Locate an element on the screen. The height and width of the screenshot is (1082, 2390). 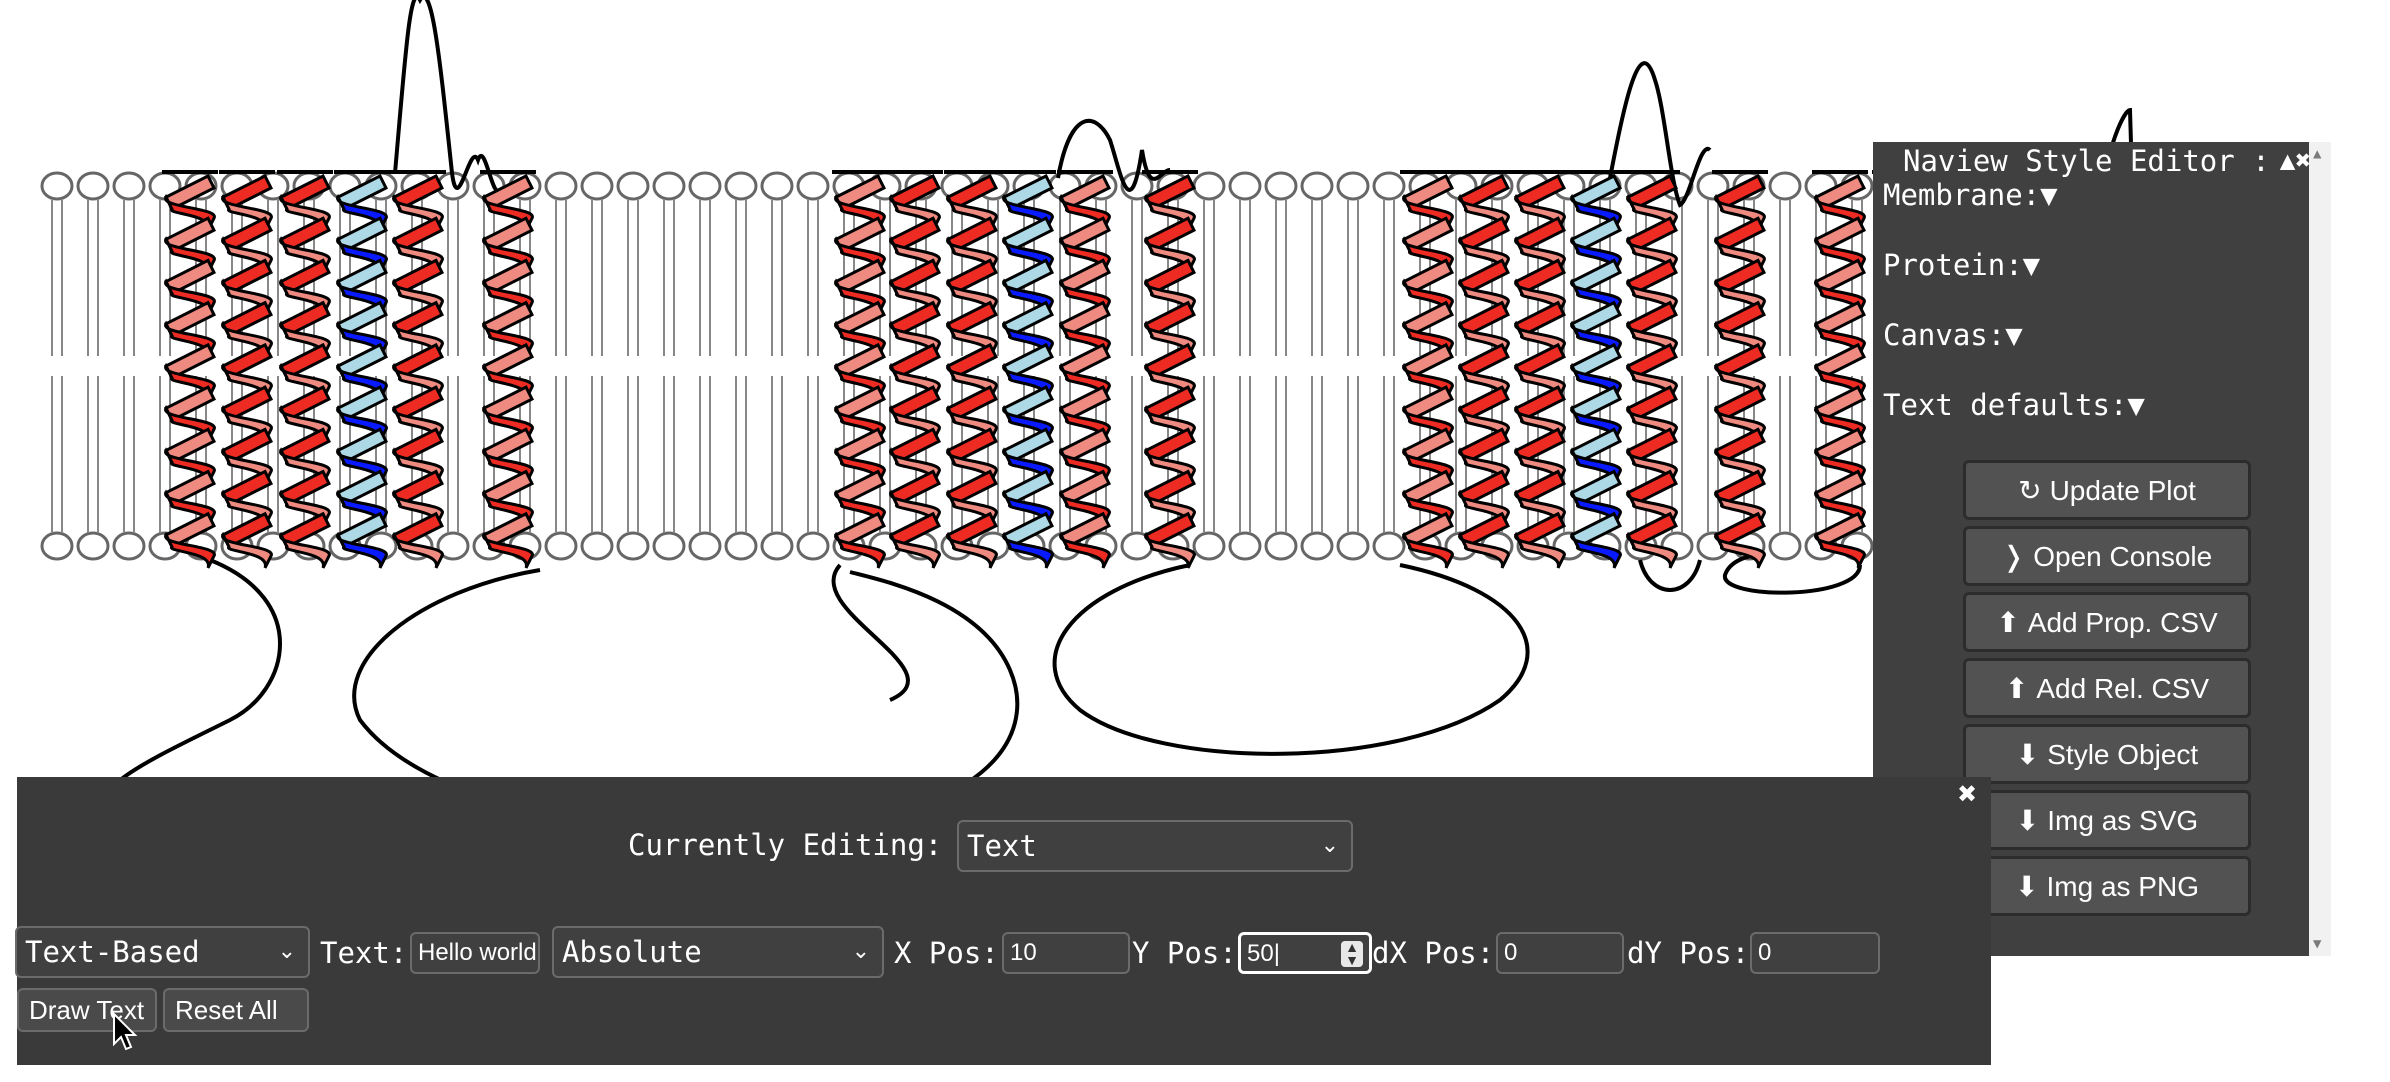
collapse-icon: ▲ is located at coordinates (2288, 161).